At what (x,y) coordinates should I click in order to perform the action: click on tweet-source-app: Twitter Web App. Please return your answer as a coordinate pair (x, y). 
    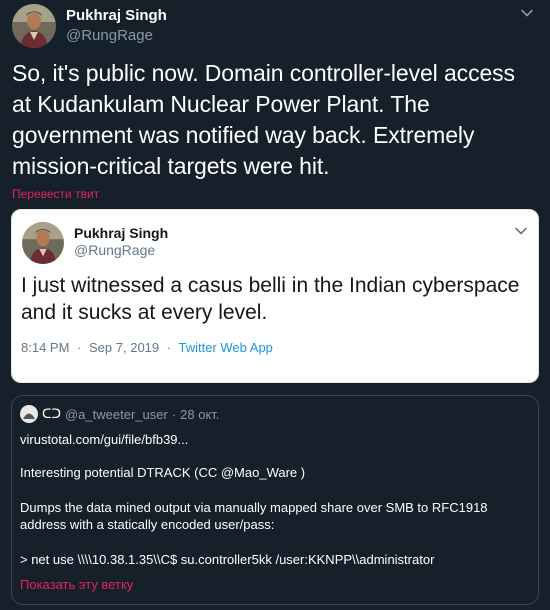
    Looking at the image, I should click on (226, 347).